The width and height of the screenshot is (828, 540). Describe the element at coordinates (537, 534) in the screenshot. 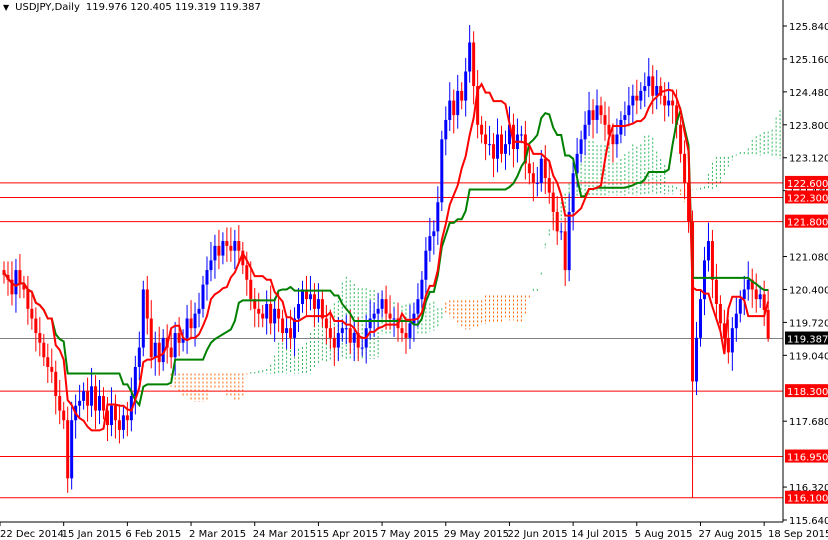

I see `x-tick-label: 22 Jun 2015` at that location.